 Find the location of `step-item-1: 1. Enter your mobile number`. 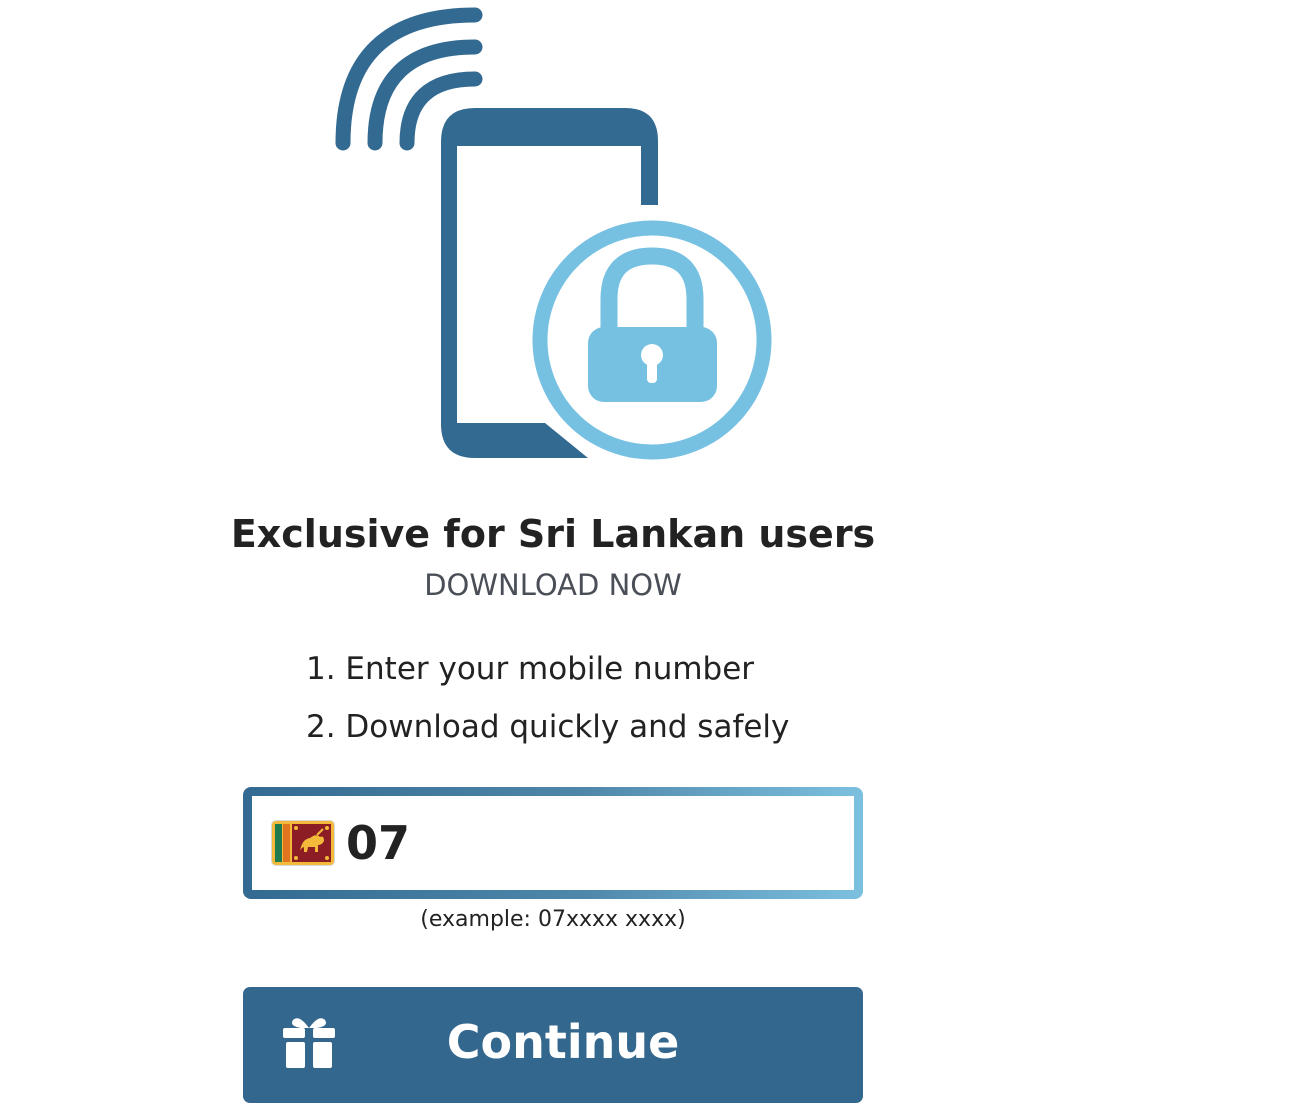

step-item-1: 1. Enter your mobile number is located at coordinates (530, 669).